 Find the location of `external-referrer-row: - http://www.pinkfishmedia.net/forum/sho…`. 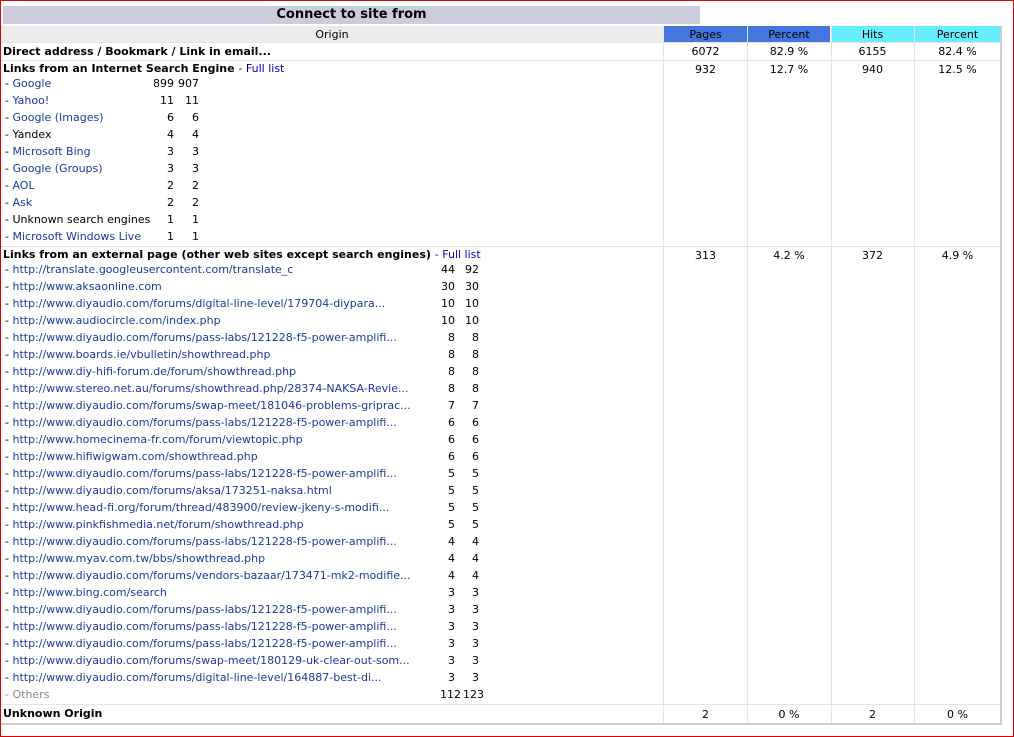

external-referrer-row: - http://www.pinkfishmedia.net/forum/sho… is located at coordinates (154, 524).